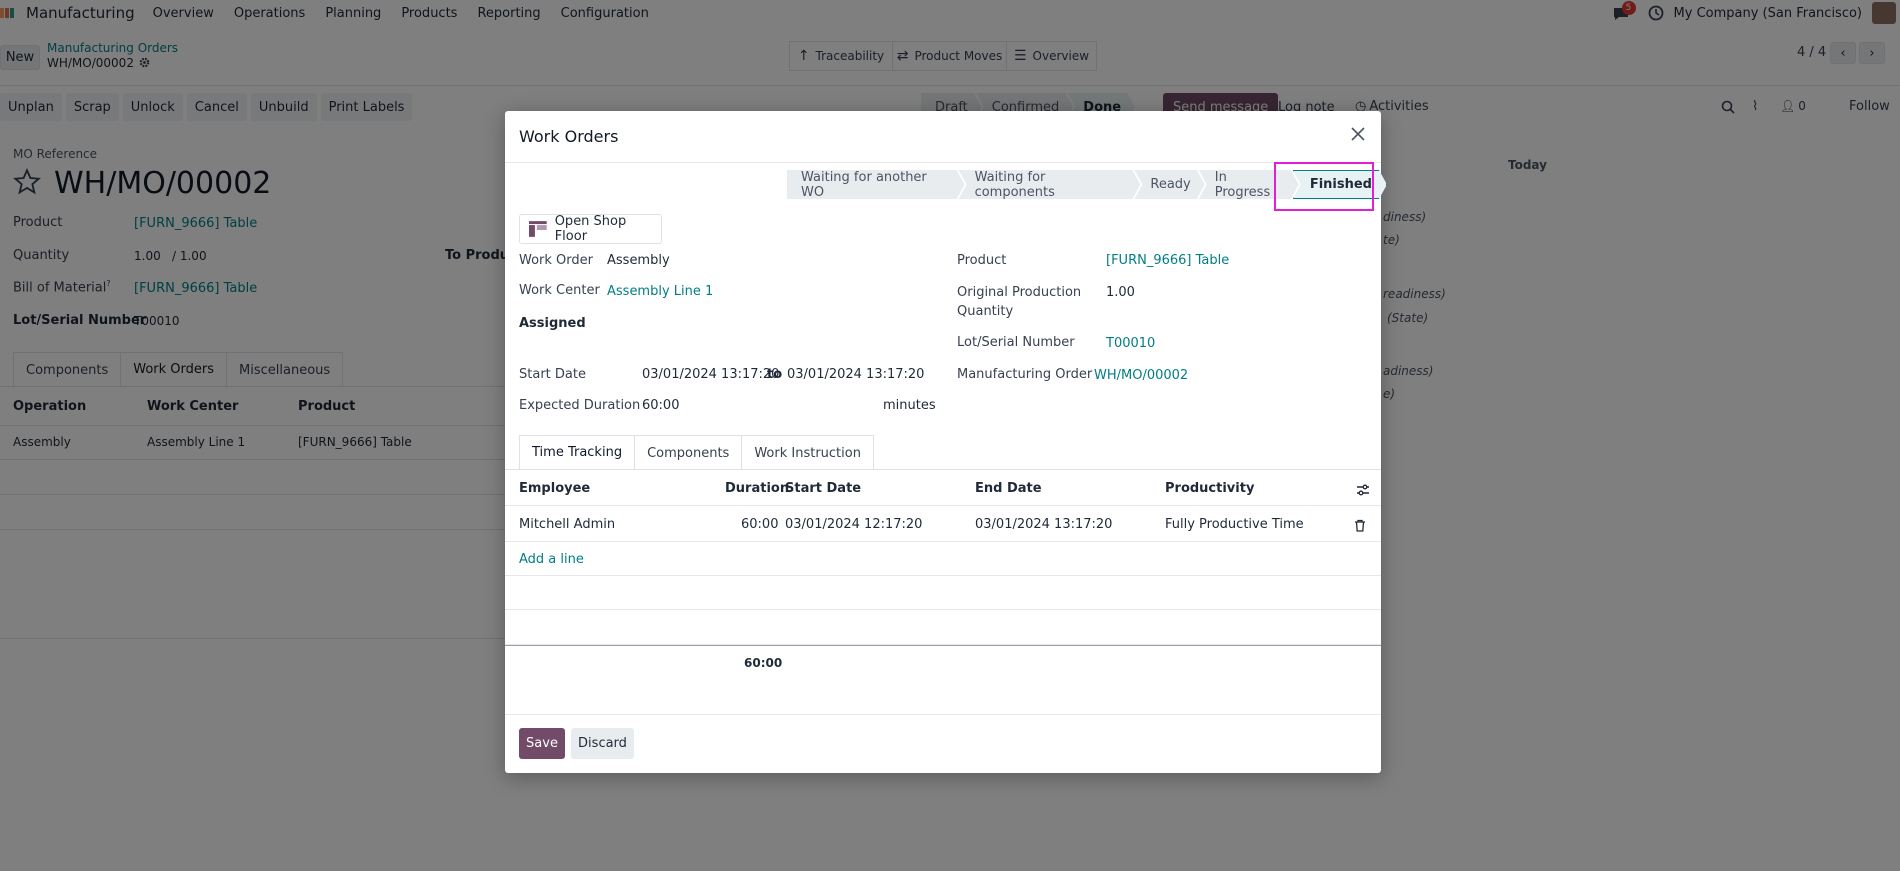 The height and width of the screenshot is (871, 1900). I want to click on open-shop-floor-label: Open Shop Floor, so click(590, 229).